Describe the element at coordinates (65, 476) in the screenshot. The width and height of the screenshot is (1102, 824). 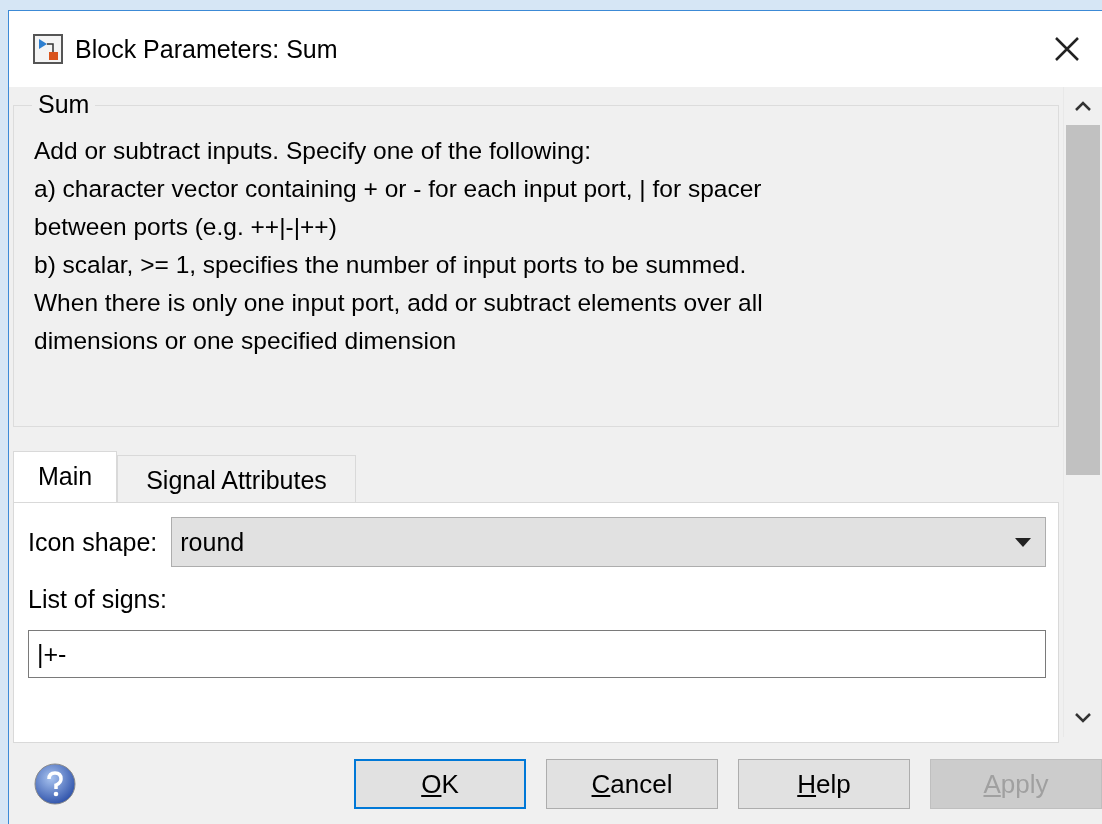
I see `tab: Main` at that location.